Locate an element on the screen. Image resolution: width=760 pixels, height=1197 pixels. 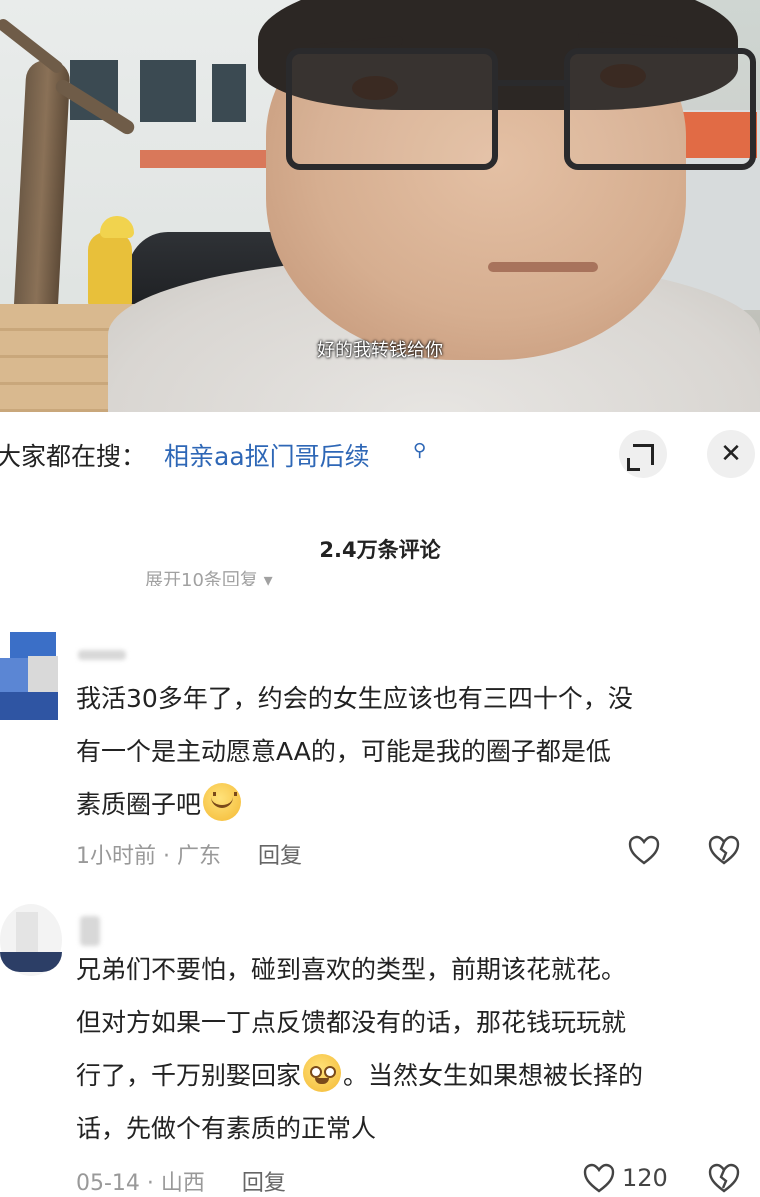
comment-meta: 1小时前 · 广东 回复 is located at coordinates (189, 854).